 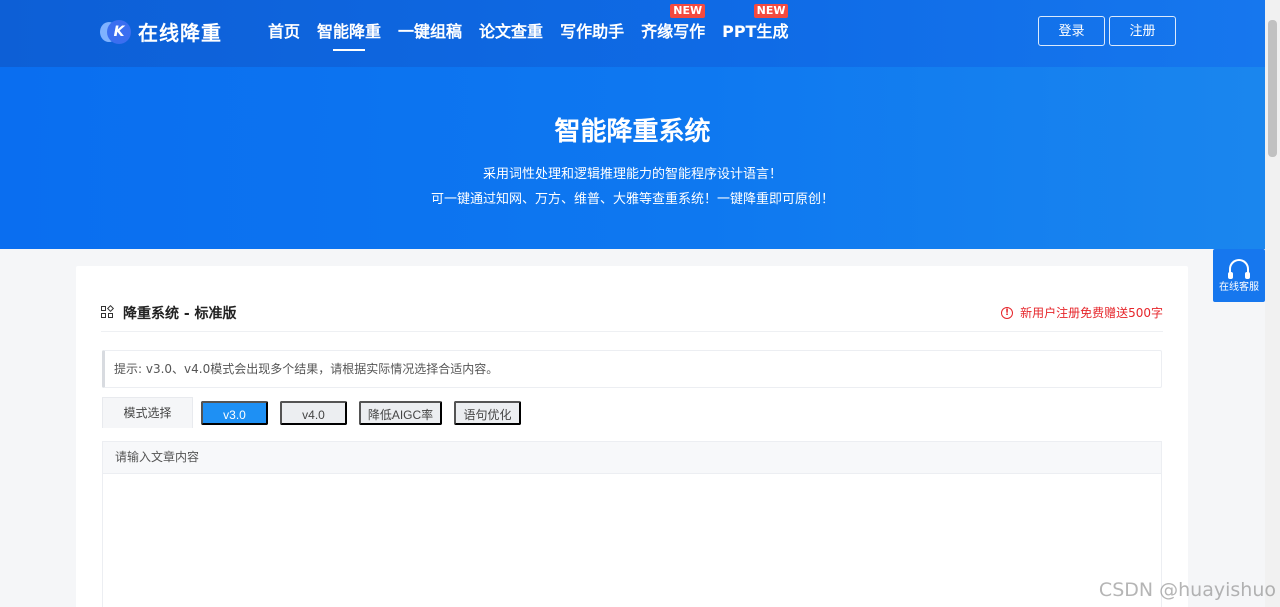 What do you see at coordinates (349, 33) in the screenshot?
I see `nav-smart-rewrite: 智能降重` at bounding box center [349, 33].